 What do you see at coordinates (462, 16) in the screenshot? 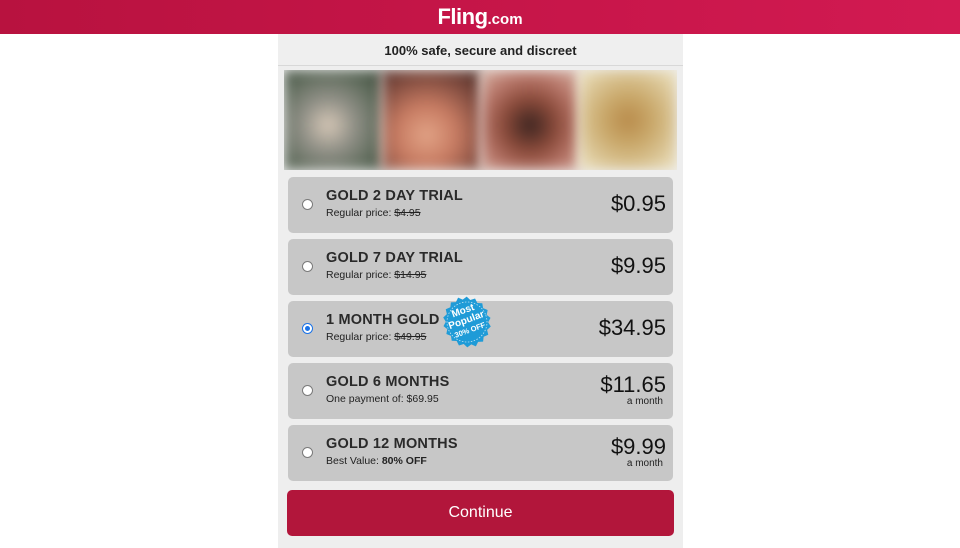
I see `logo-main-text: Fling` at bounding box center [462, 16].